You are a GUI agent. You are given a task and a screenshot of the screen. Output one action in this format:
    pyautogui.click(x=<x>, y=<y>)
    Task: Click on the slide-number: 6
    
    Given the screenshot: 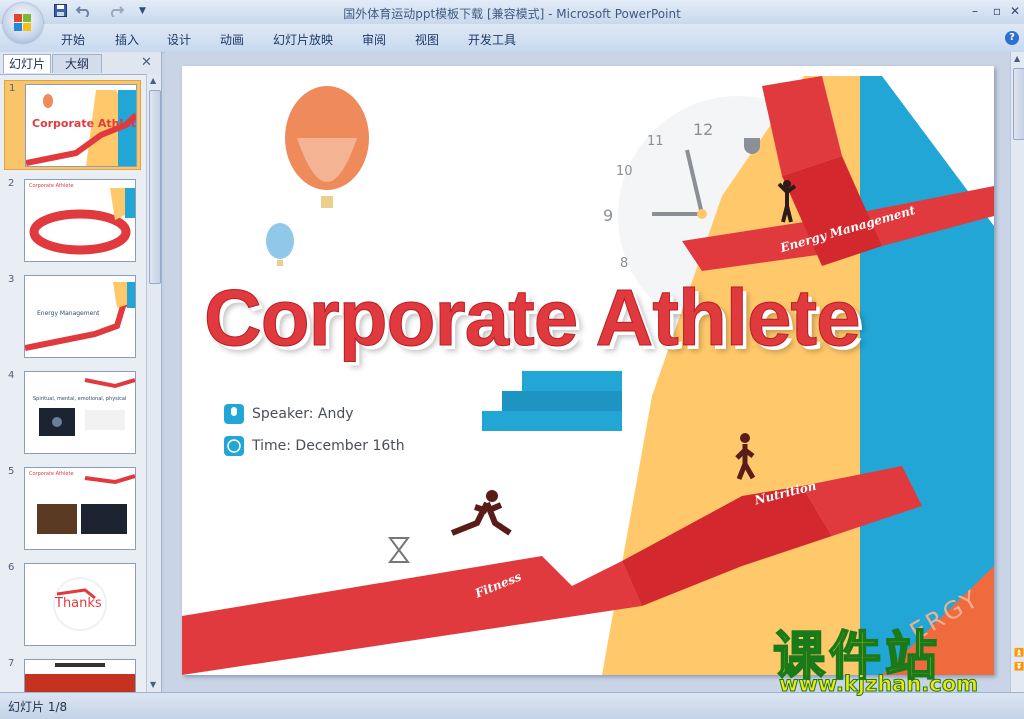 What is the action you would take?
    pyautogui.click(x=11, y=567)
    